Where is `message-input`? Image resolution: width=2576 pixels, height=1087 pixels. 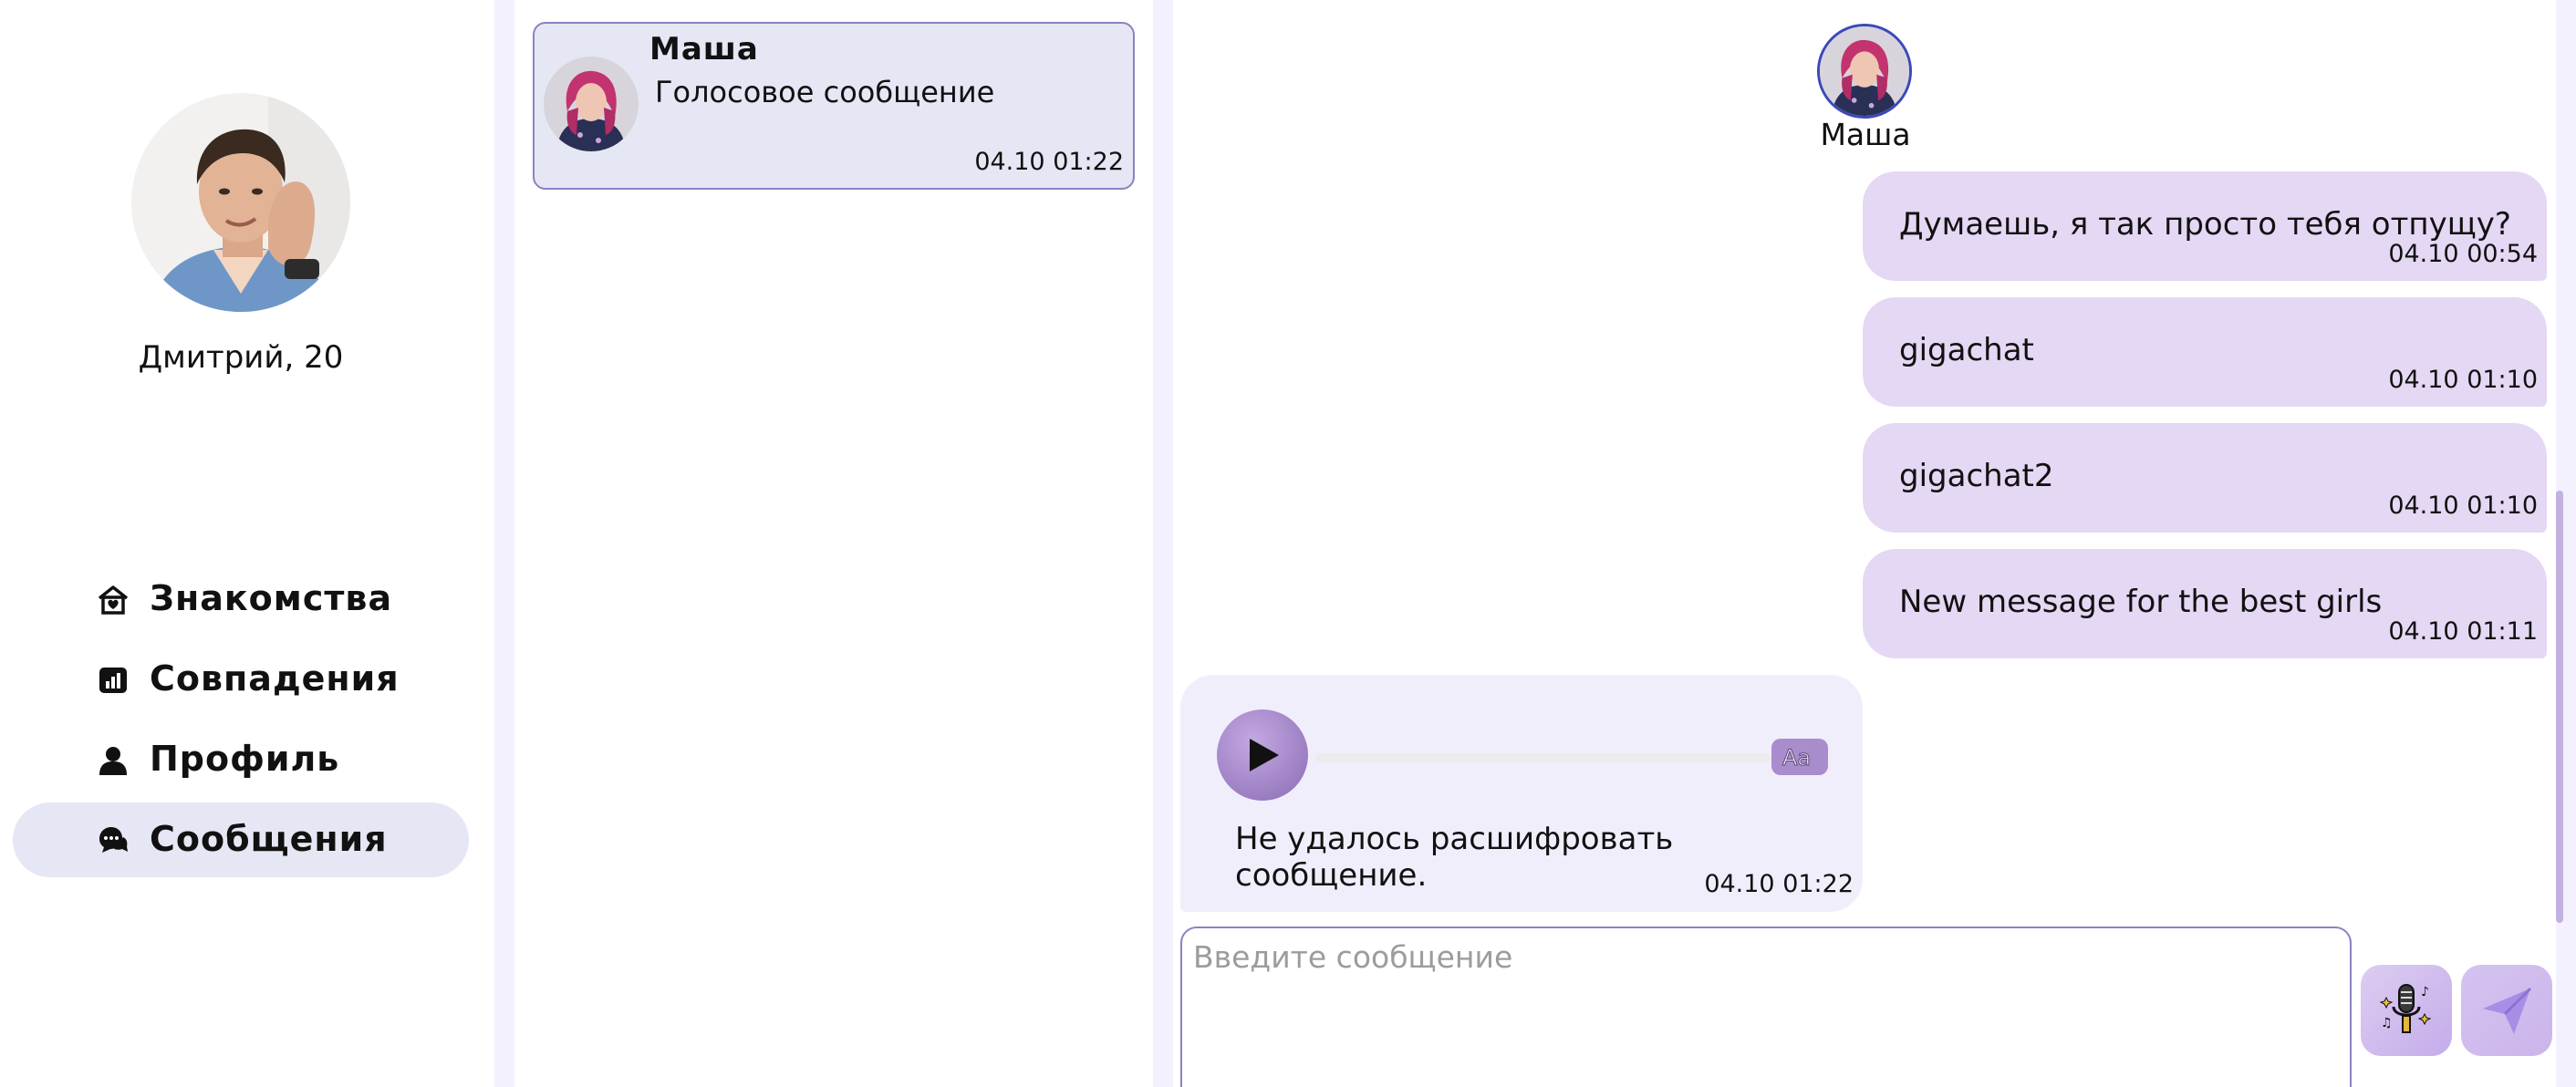
message-input is located at coordinates (1766, 1007).